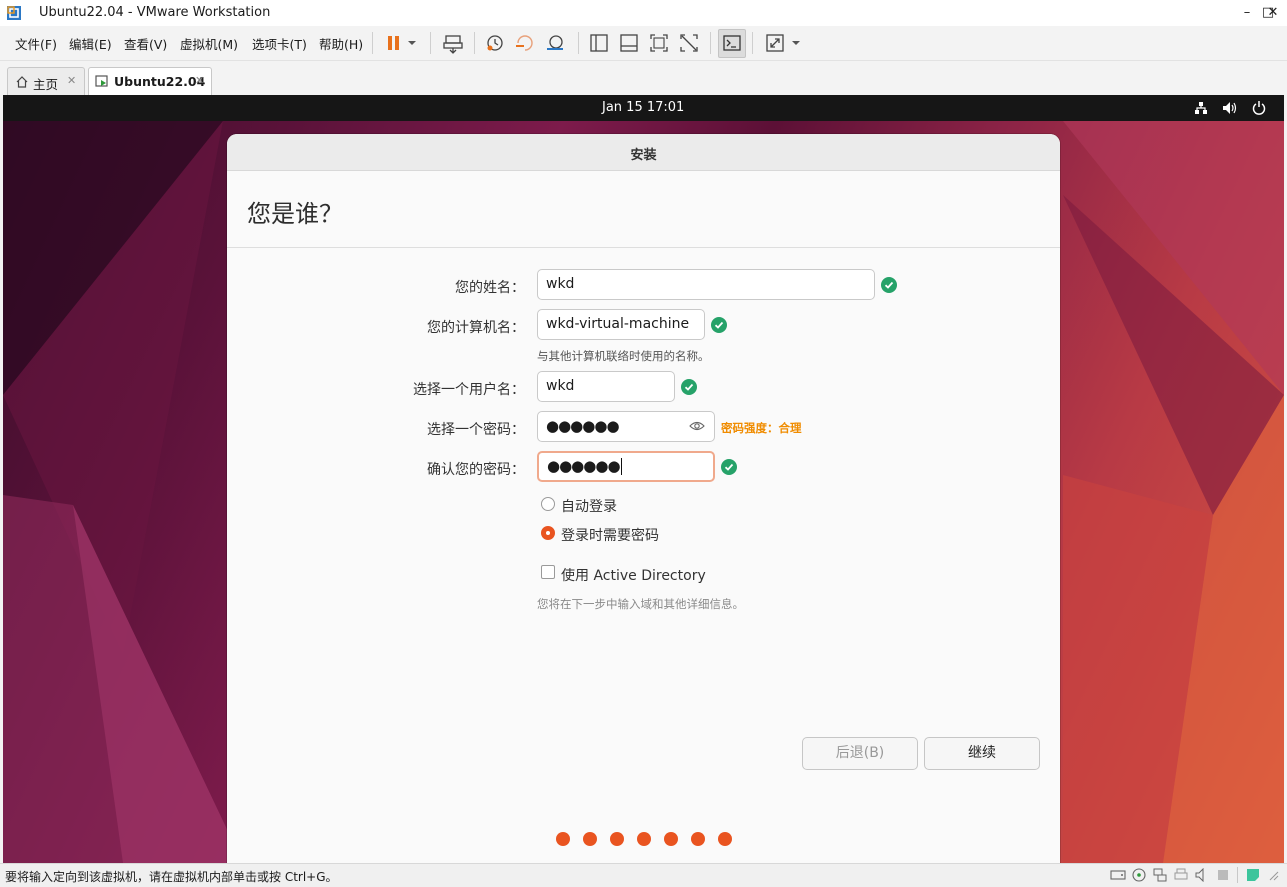 Image resolution: width=1287 pixels, height=887 pixels. I want to click on stretch-guest-icon, so click(775, 43).